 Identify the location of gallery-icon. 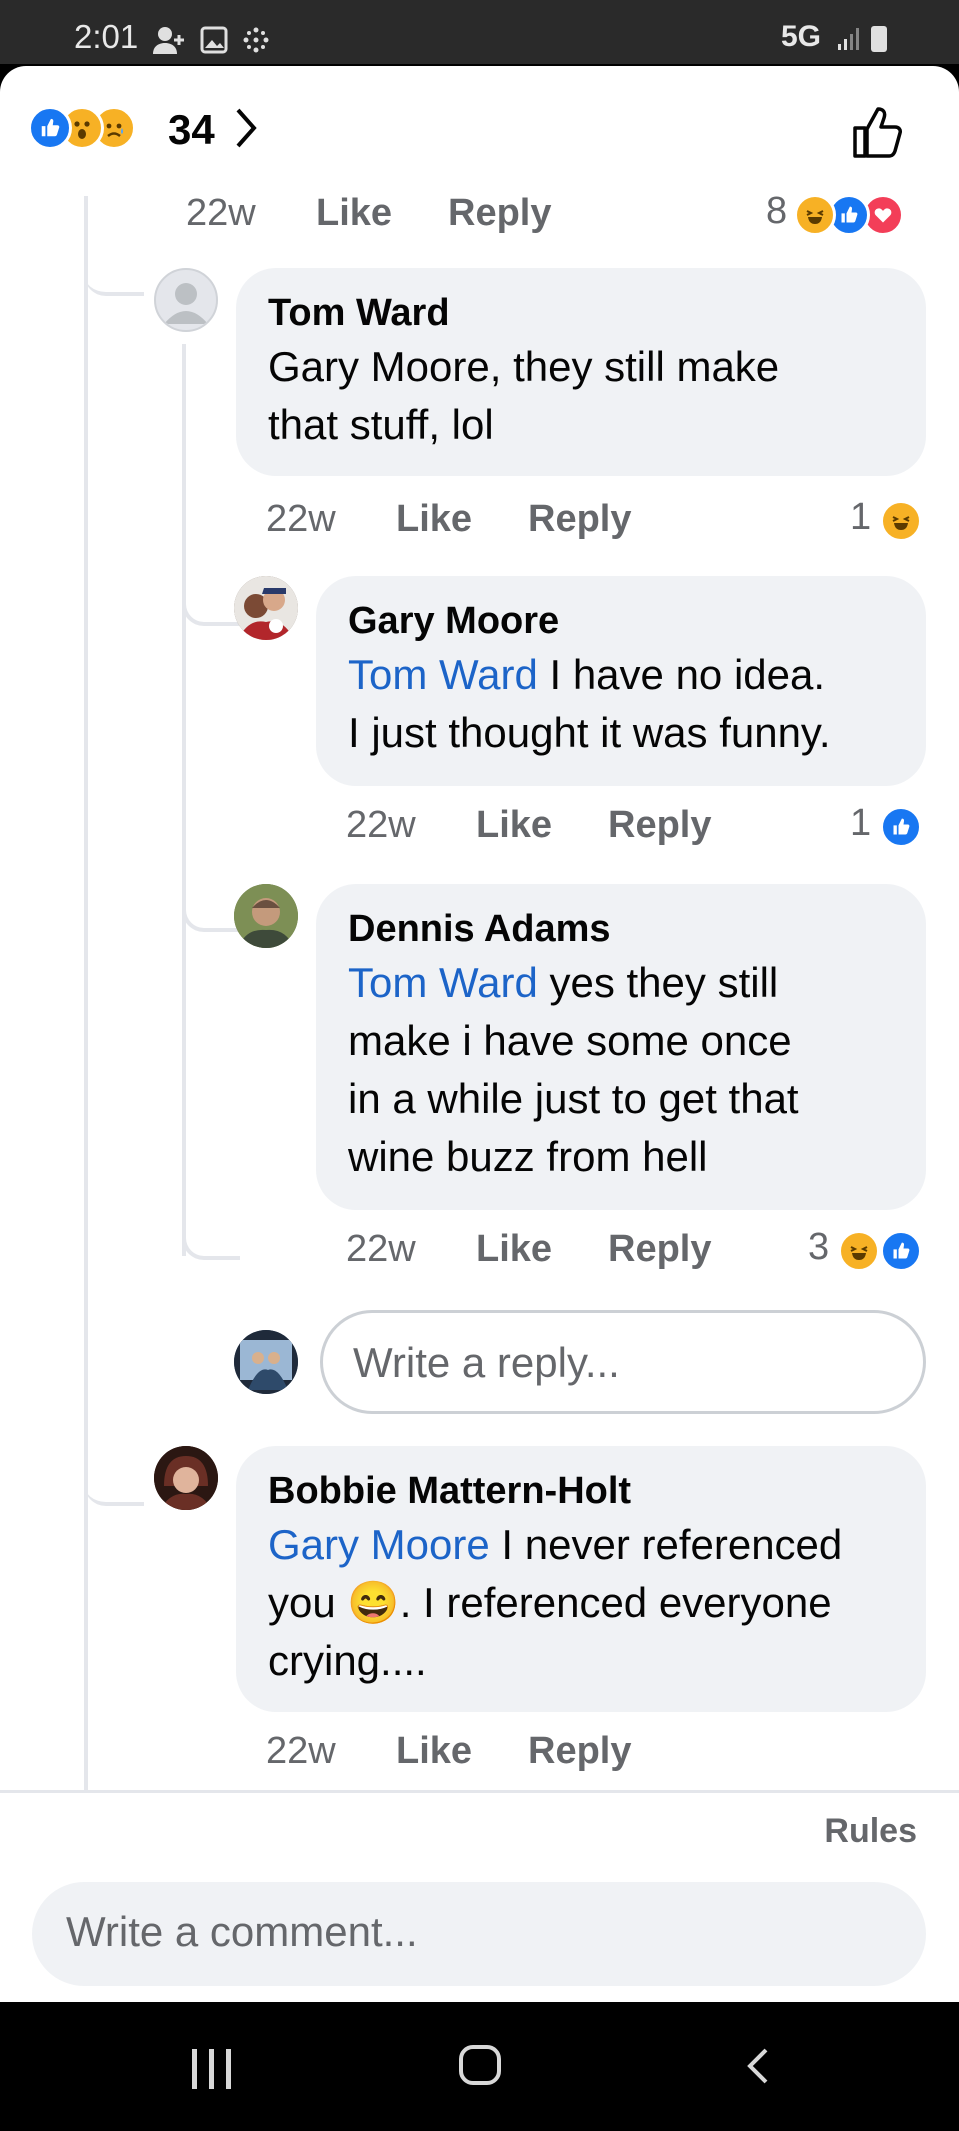
(214, 40).